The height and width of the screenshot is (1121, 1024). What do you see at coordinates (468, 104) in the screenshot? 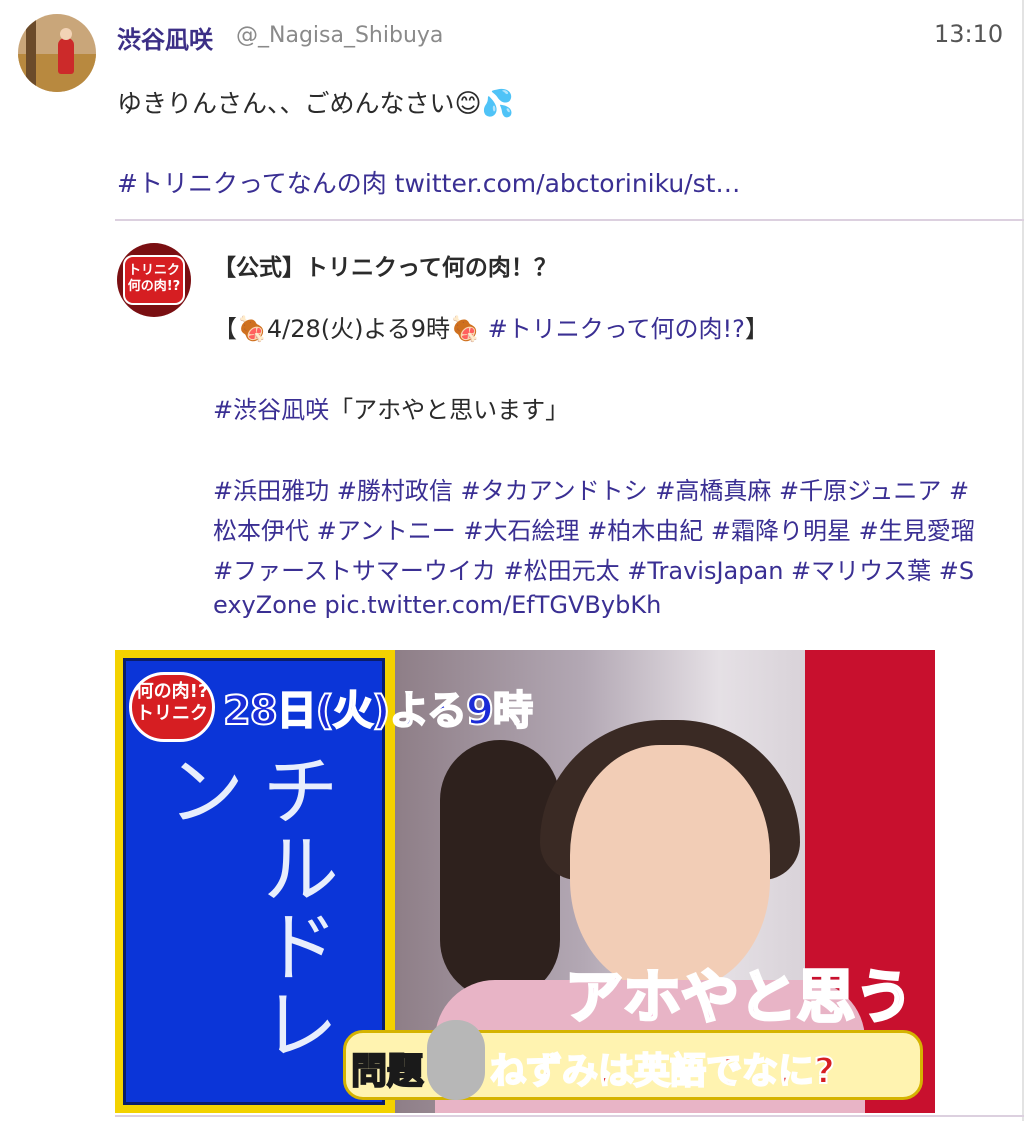
I see `smiling-face-icon: 😊` at bounding box center [468, 104].